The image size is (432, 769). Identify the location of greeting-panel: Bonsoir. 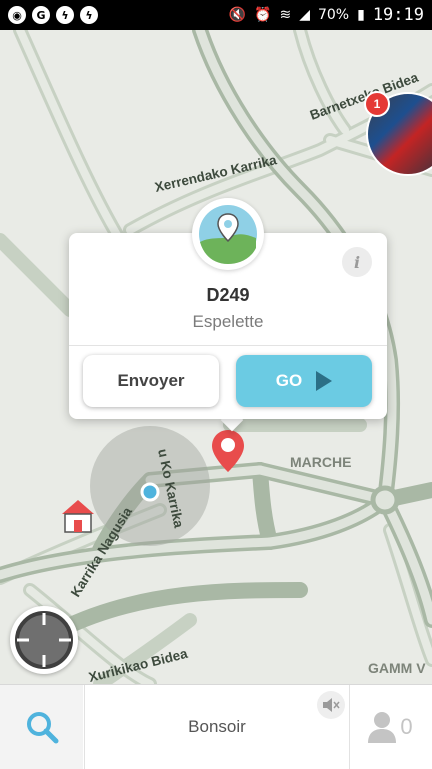
(217, 727).